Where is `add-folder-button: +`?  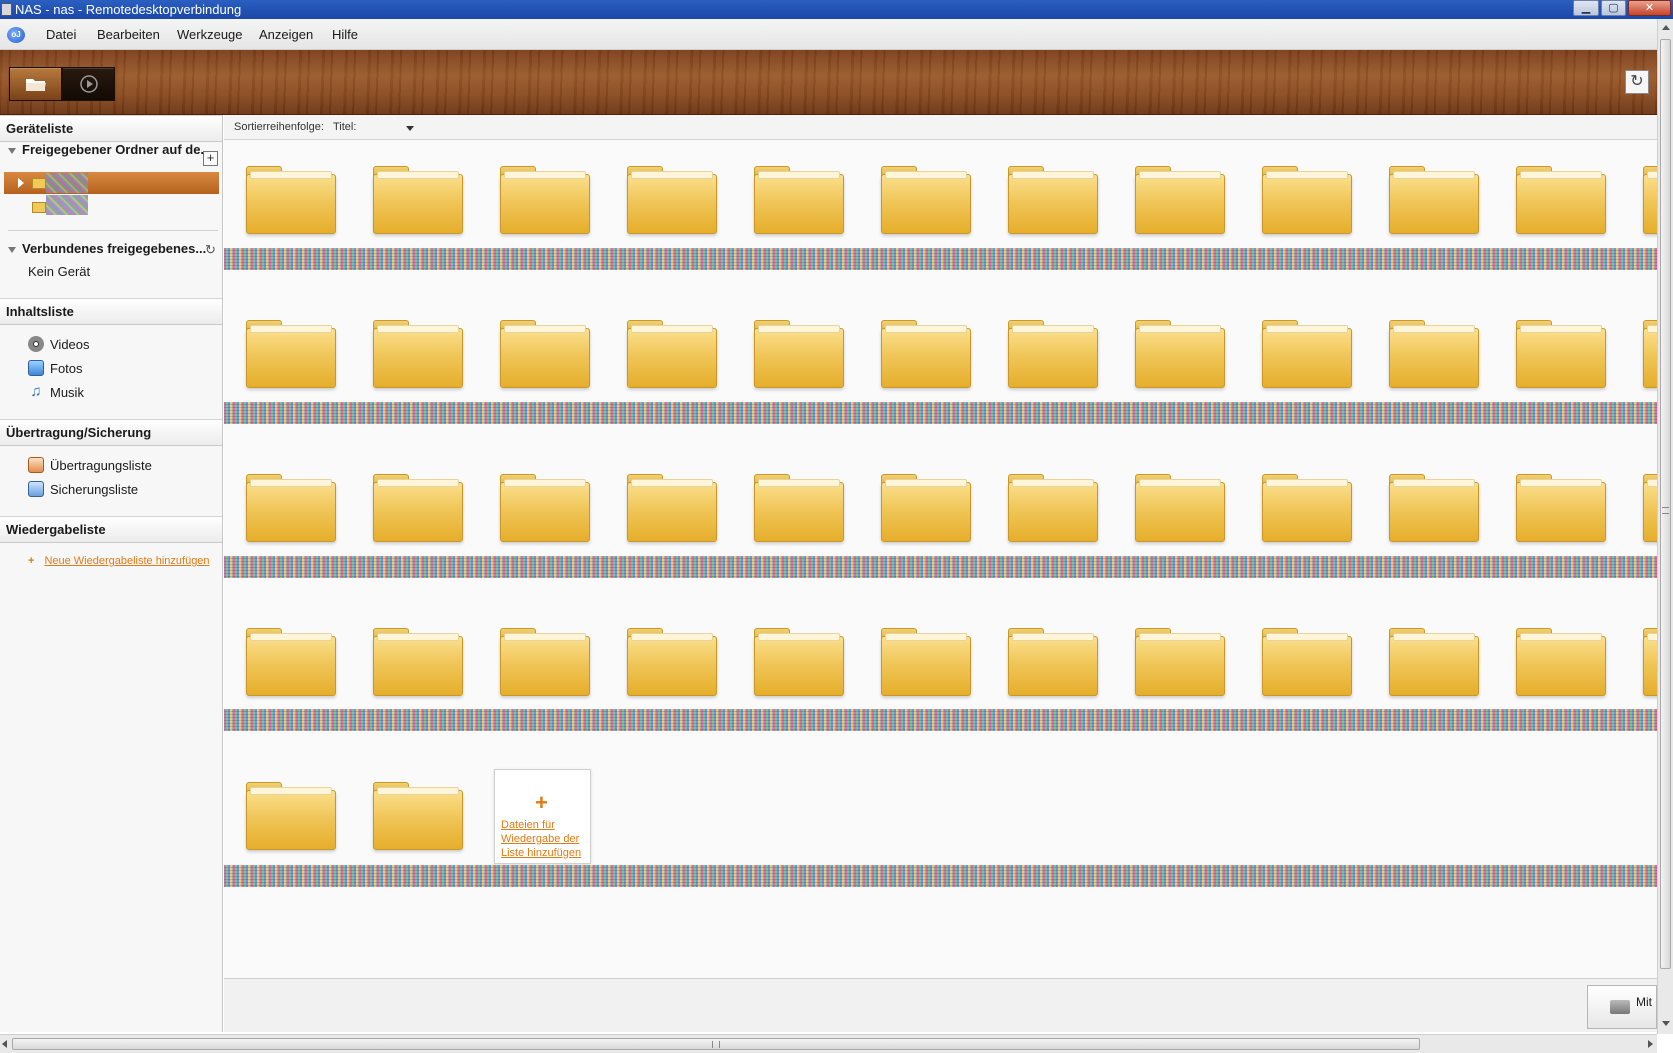 add-folder-button: + is located at coordinates (210, 158).